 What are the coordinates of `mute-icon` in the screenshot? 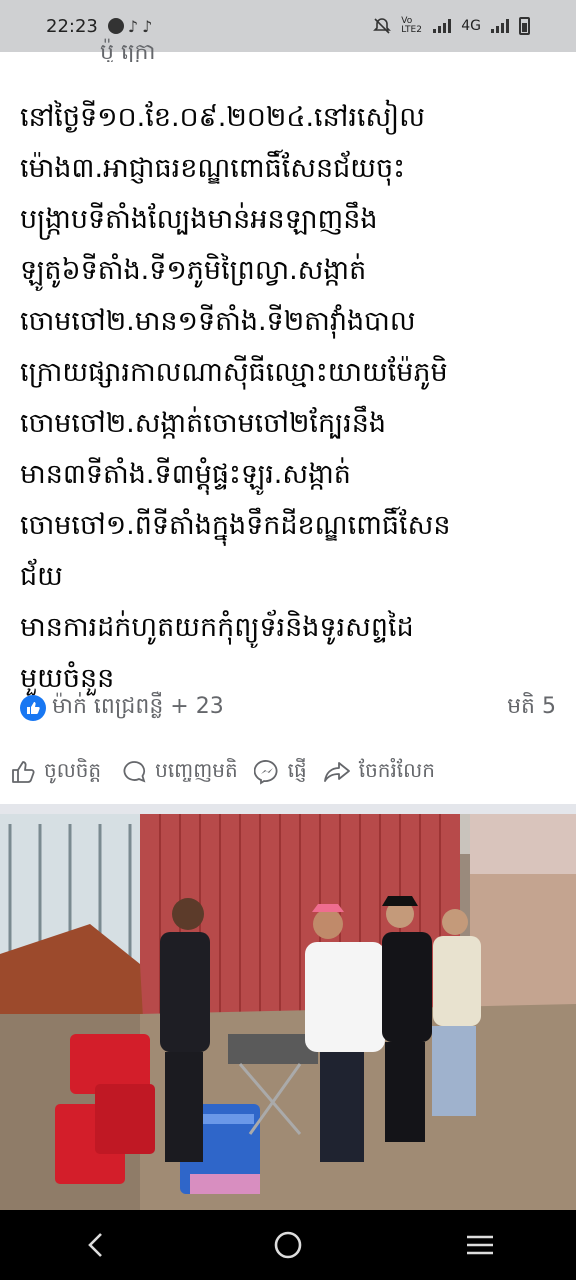 It's located at (382, 26).